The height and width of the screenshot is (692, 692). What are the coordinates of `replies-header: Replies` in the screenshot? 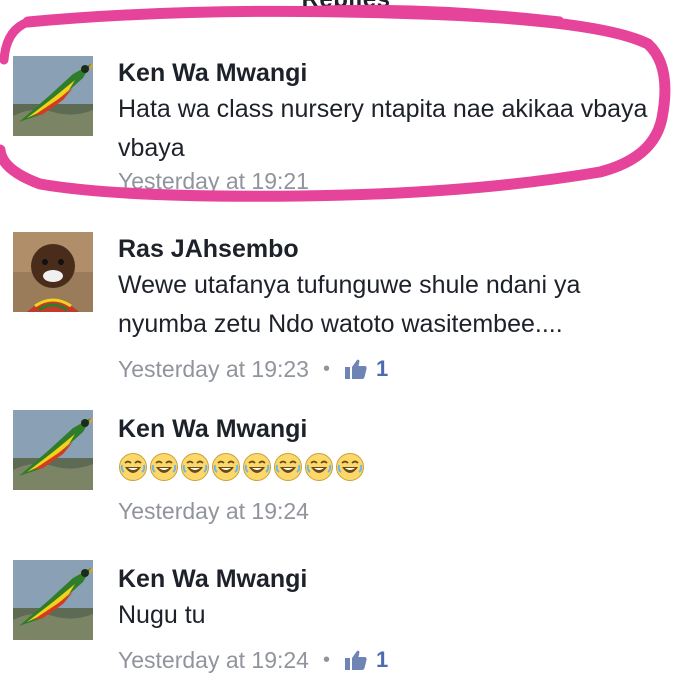 It's located at (346, 7).